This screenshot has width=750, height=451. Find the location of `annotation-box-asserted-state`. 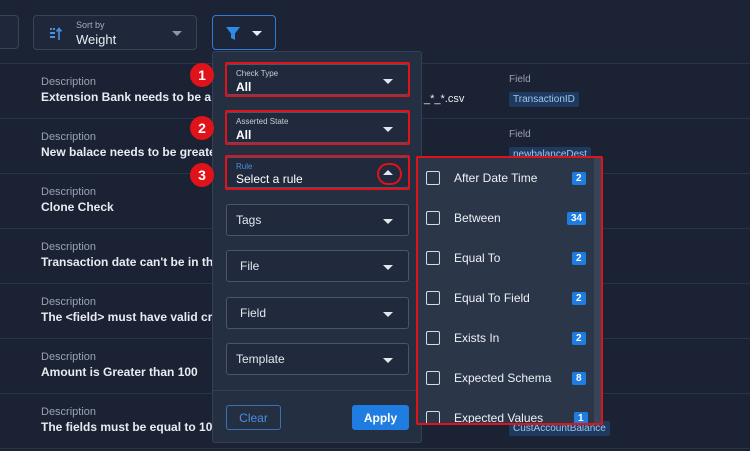

annotation-box-asserted-state is located at coordinates (317, 127).